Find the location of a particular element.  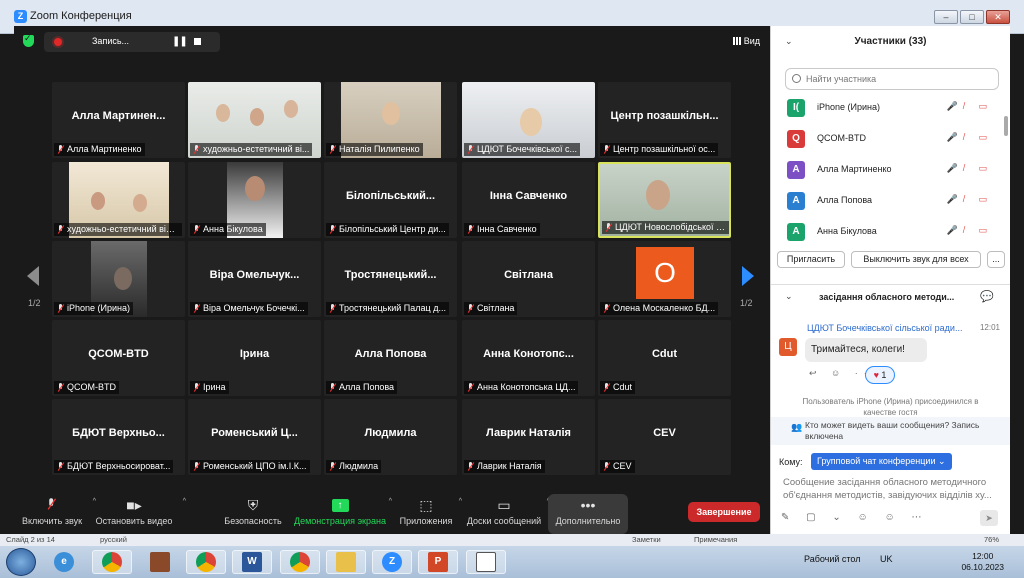

video-tile: QCOM-BTD QCOM-BTD is located at coordinates (118, 358).